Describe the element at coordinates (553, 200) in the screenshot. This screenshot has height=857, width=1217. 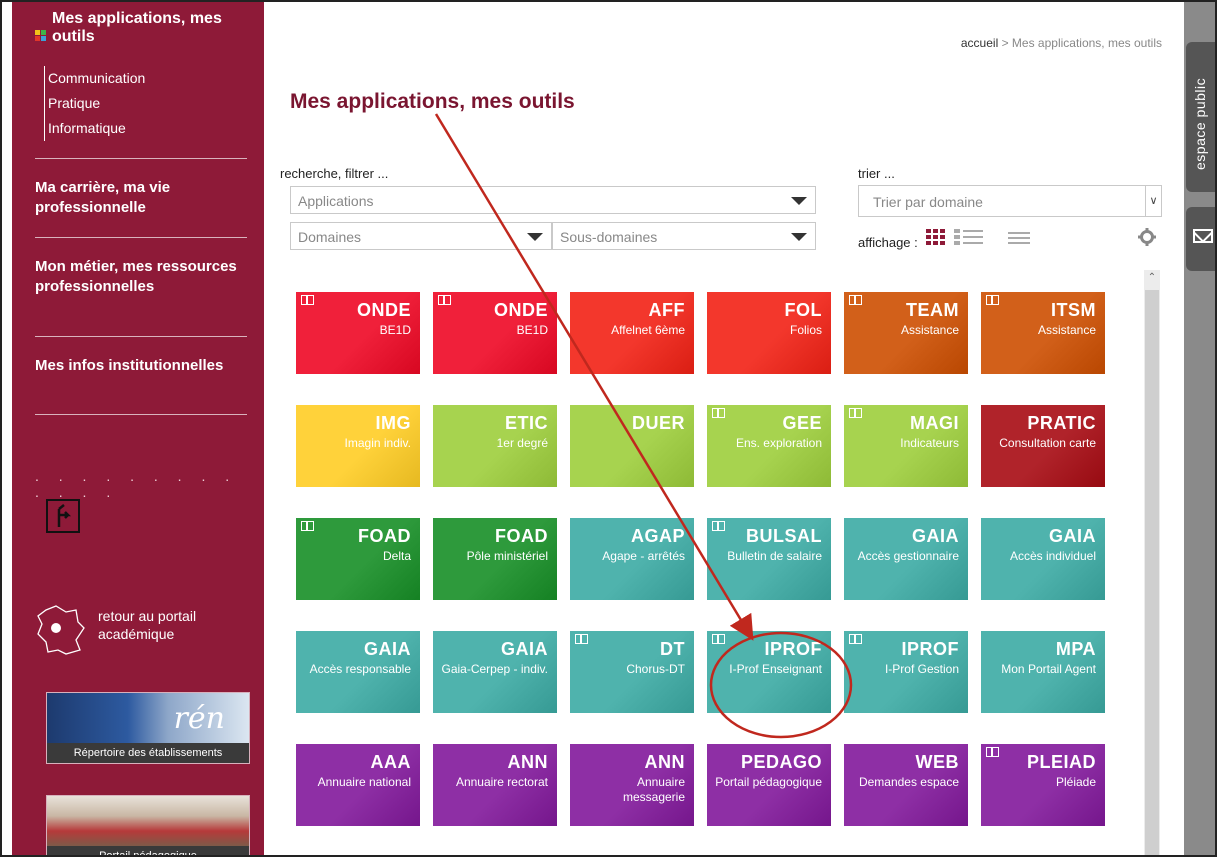
I see `applications-select: Applications` at that location.